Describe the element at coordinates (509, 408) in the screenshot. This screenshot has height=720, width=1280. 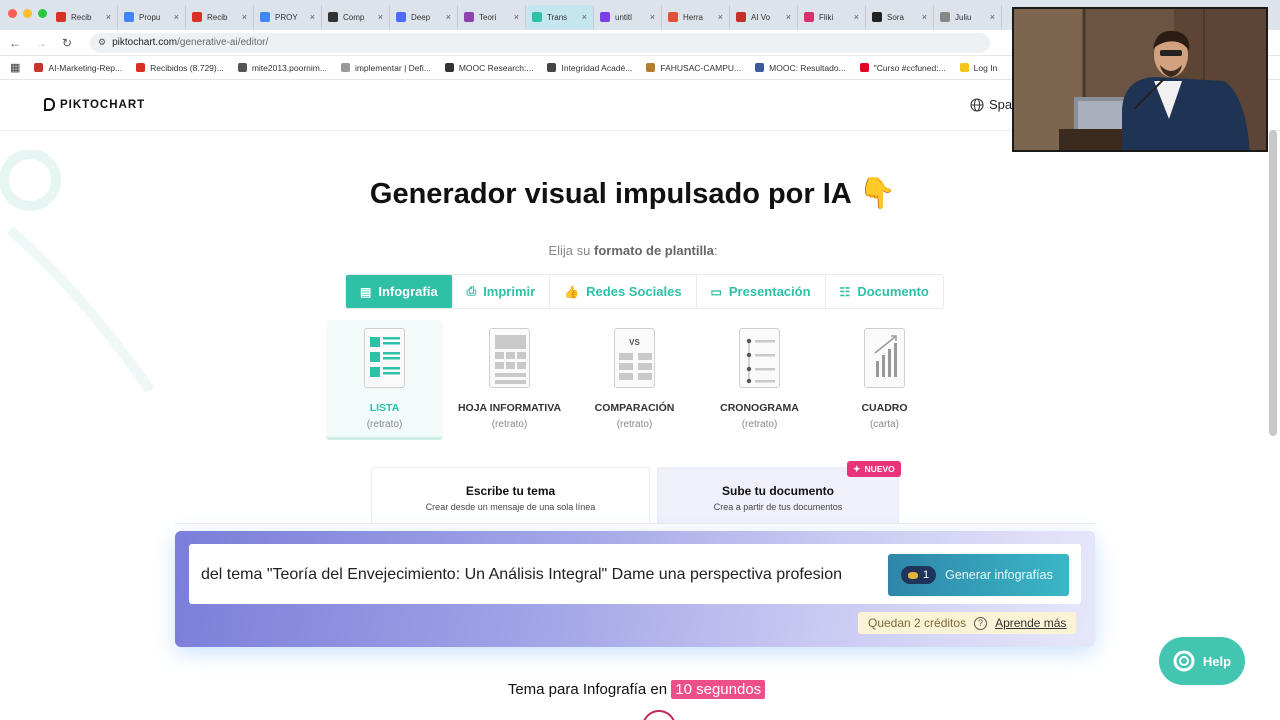
I see `template-name: HOJA INFORMATIVA` at that location.